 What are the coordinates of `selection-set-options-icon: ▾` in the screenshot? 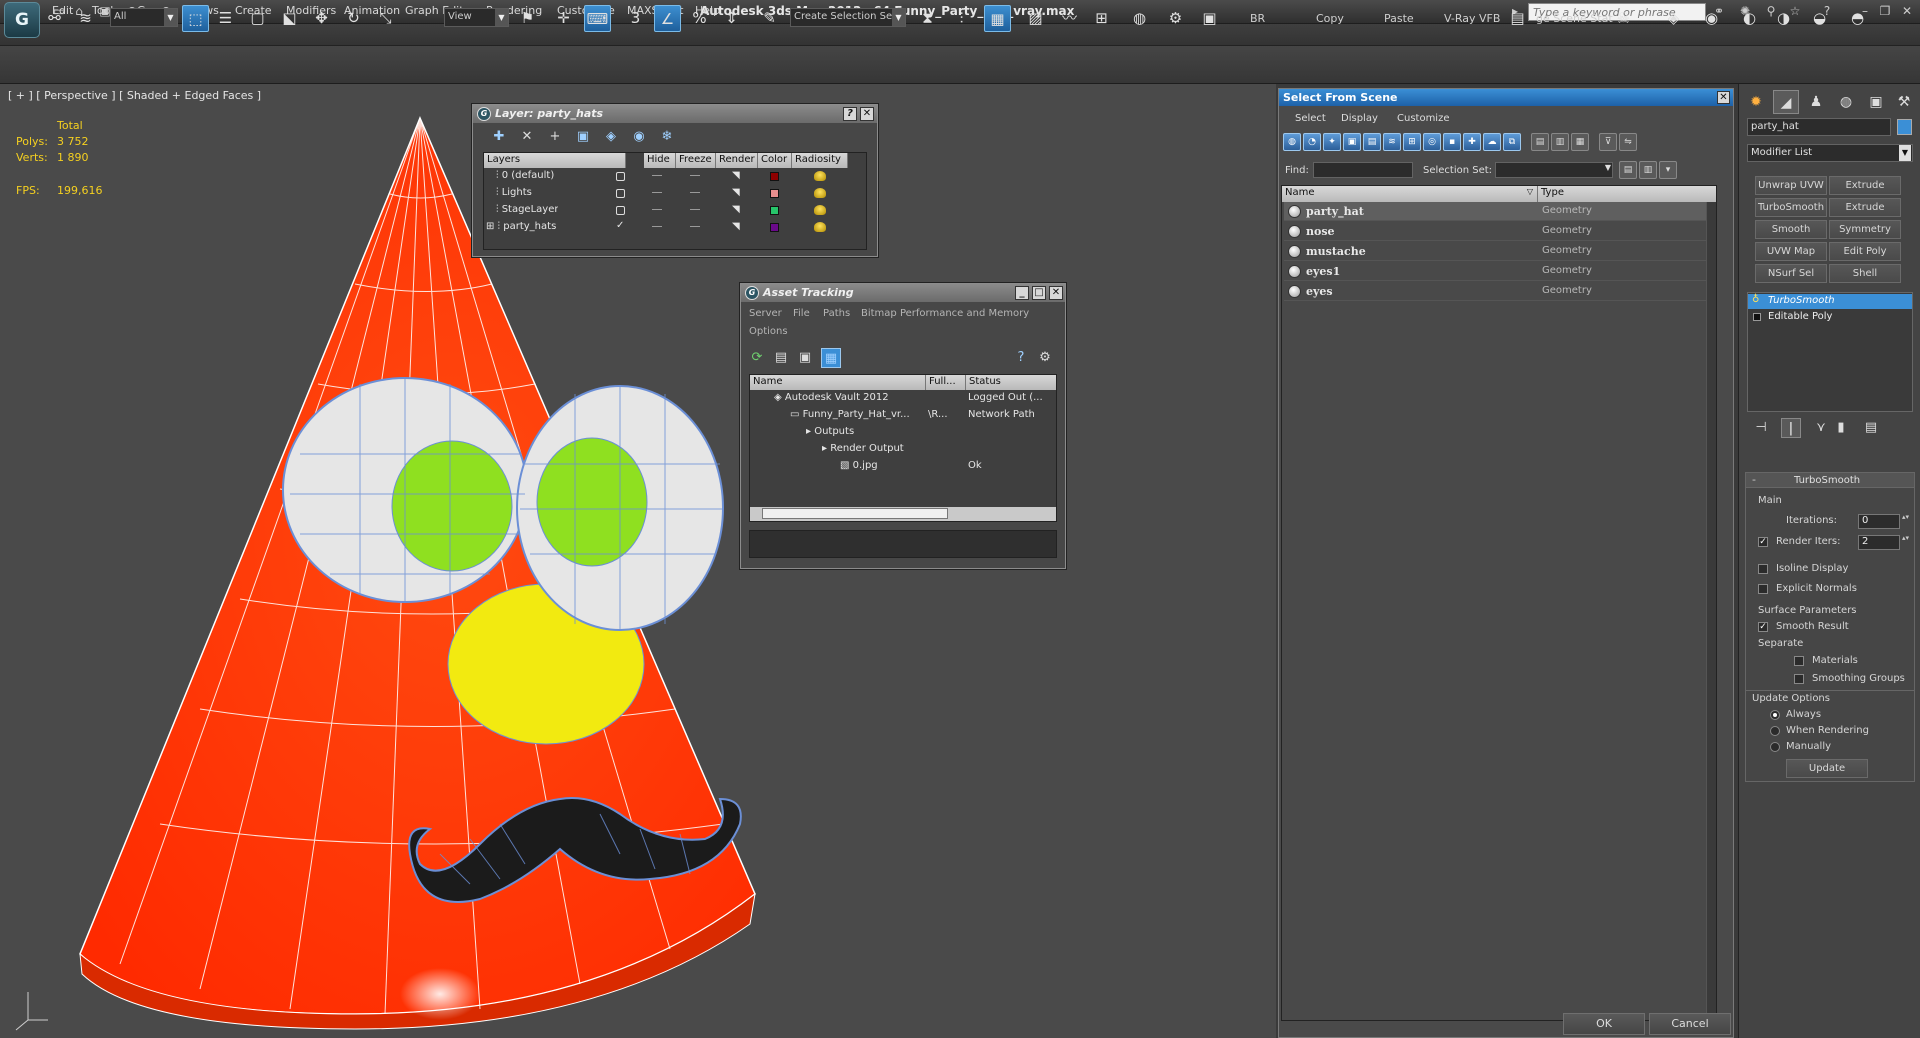 It's located at (1668, 170).